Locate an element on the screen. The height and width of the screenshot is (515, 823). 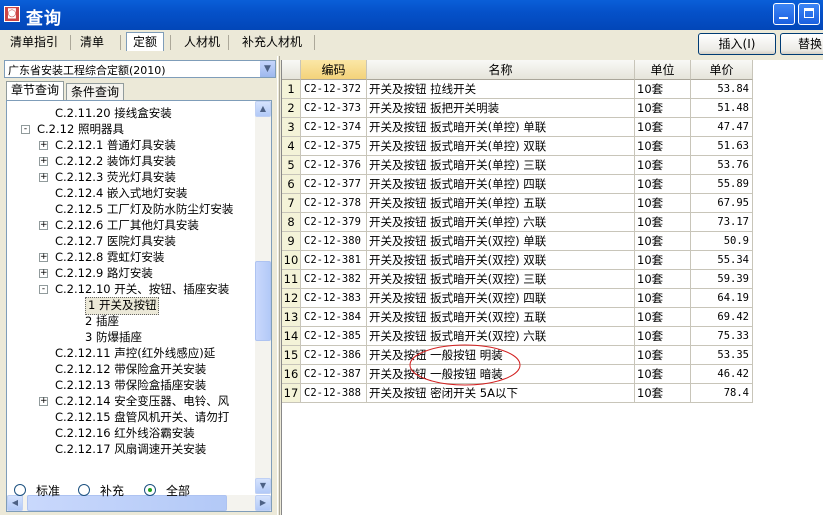
cell-name: 开关及按钮 扳式暗开关(单控) 双联 is located at coordinates (501, 146).